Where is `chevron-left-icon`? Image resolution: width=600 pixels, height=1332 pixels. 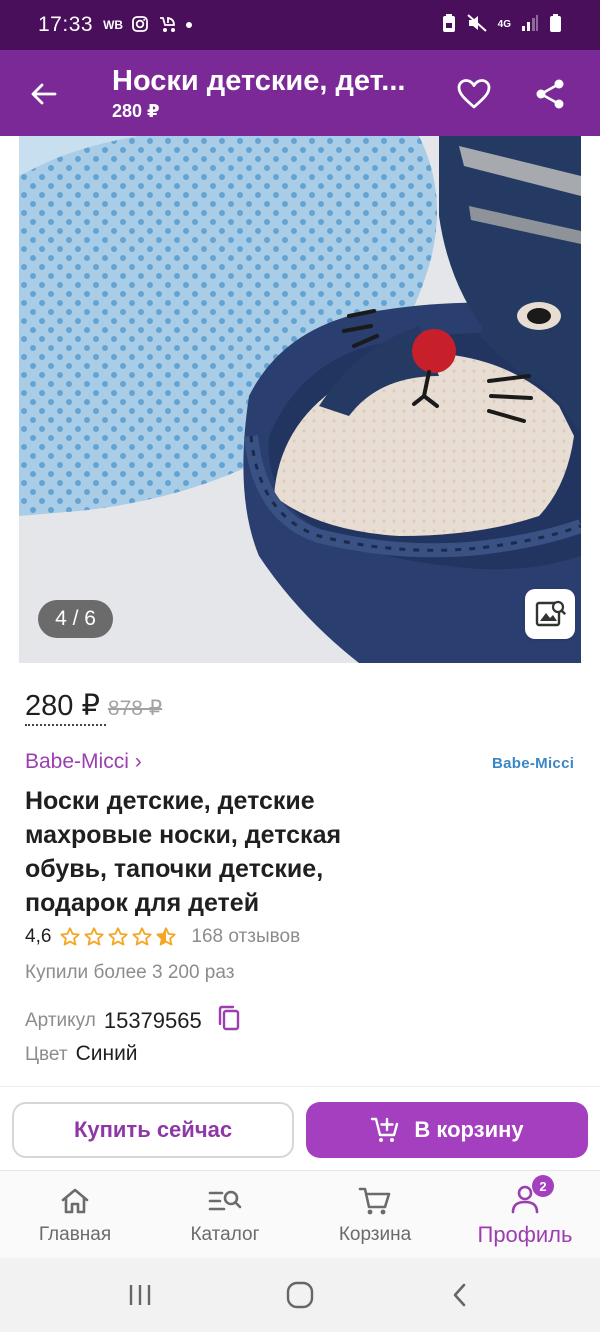
chevron-left-icon is located at coordinates (459, 1295).